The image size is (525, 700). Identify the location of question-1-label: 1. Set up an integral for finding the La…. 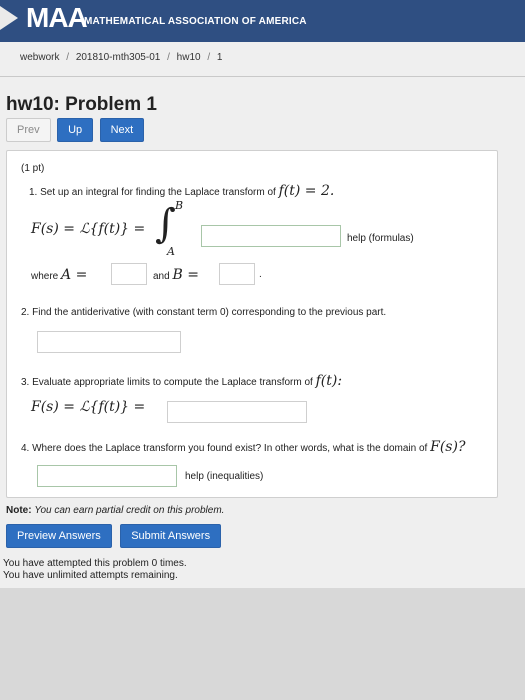
(152, 192).